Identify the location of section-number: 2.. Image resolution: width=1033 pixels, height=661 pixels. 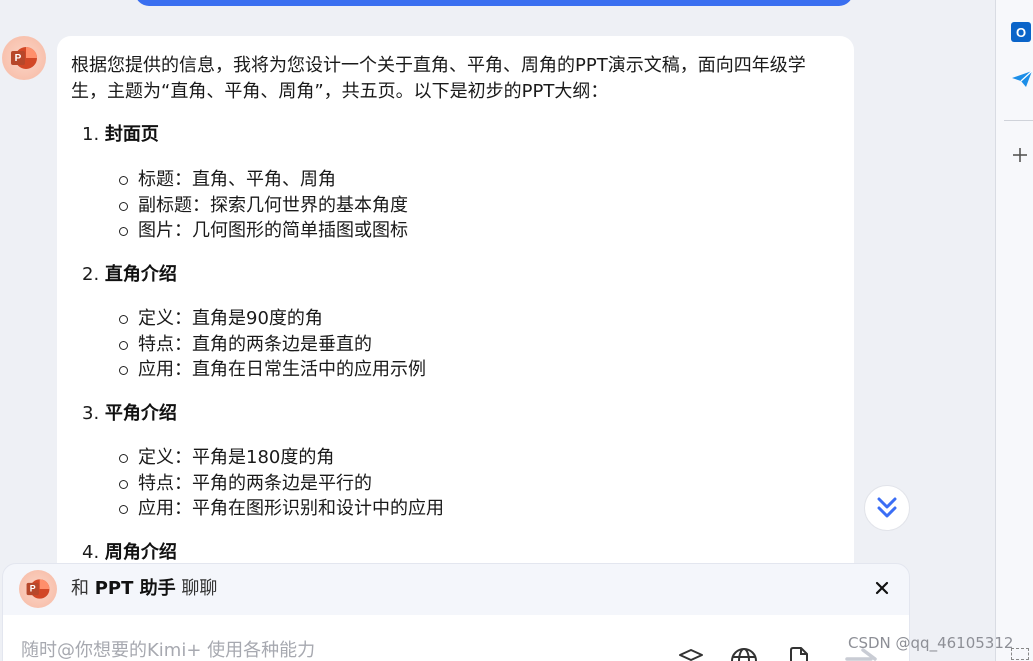
(91, 274).